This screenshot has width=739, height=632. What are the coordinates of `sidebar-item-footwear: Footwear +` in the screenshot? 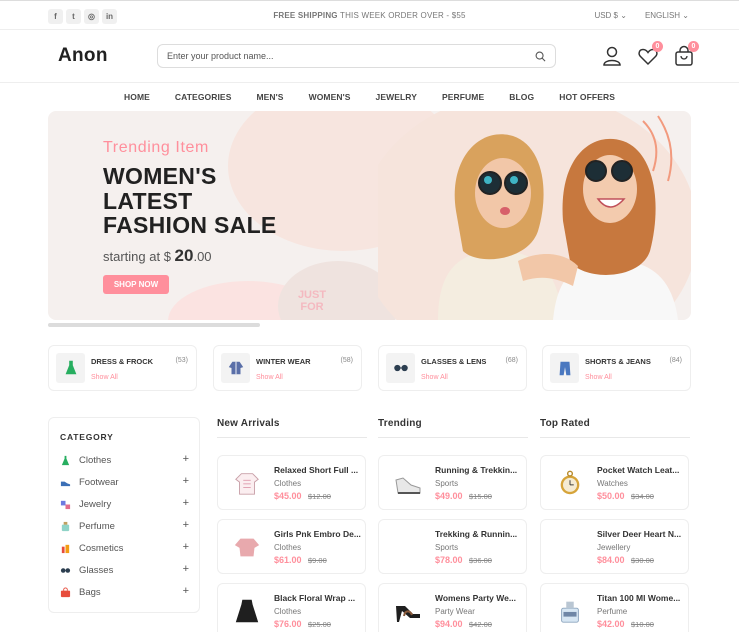 It's located at (124, 482).